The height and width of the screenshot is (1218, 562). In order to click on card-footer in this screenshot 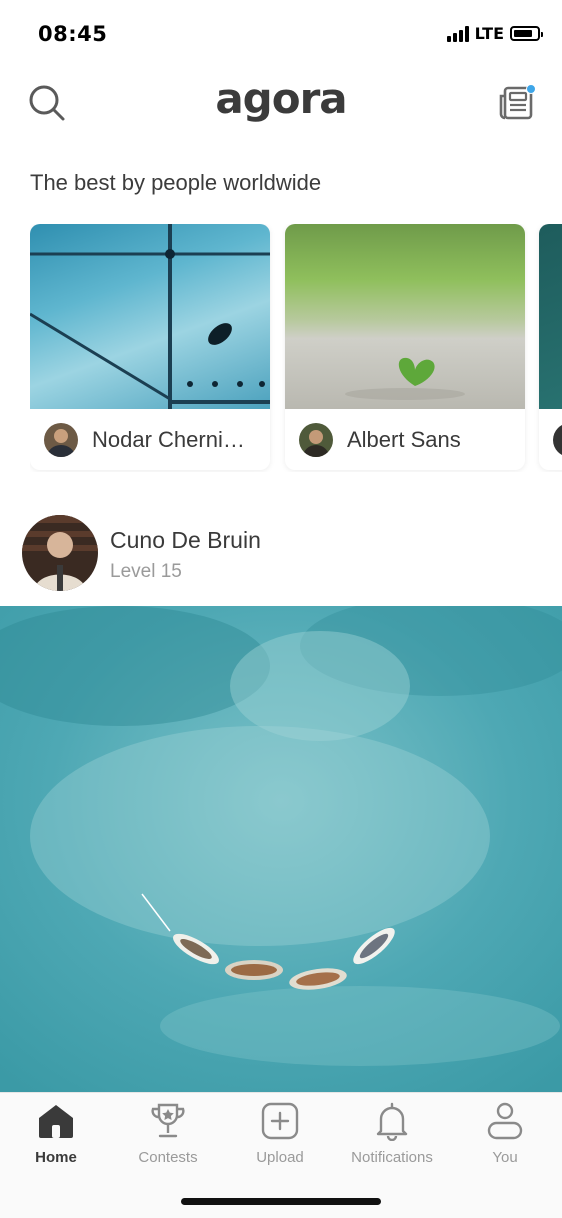, I will do `click(550, 439)`.